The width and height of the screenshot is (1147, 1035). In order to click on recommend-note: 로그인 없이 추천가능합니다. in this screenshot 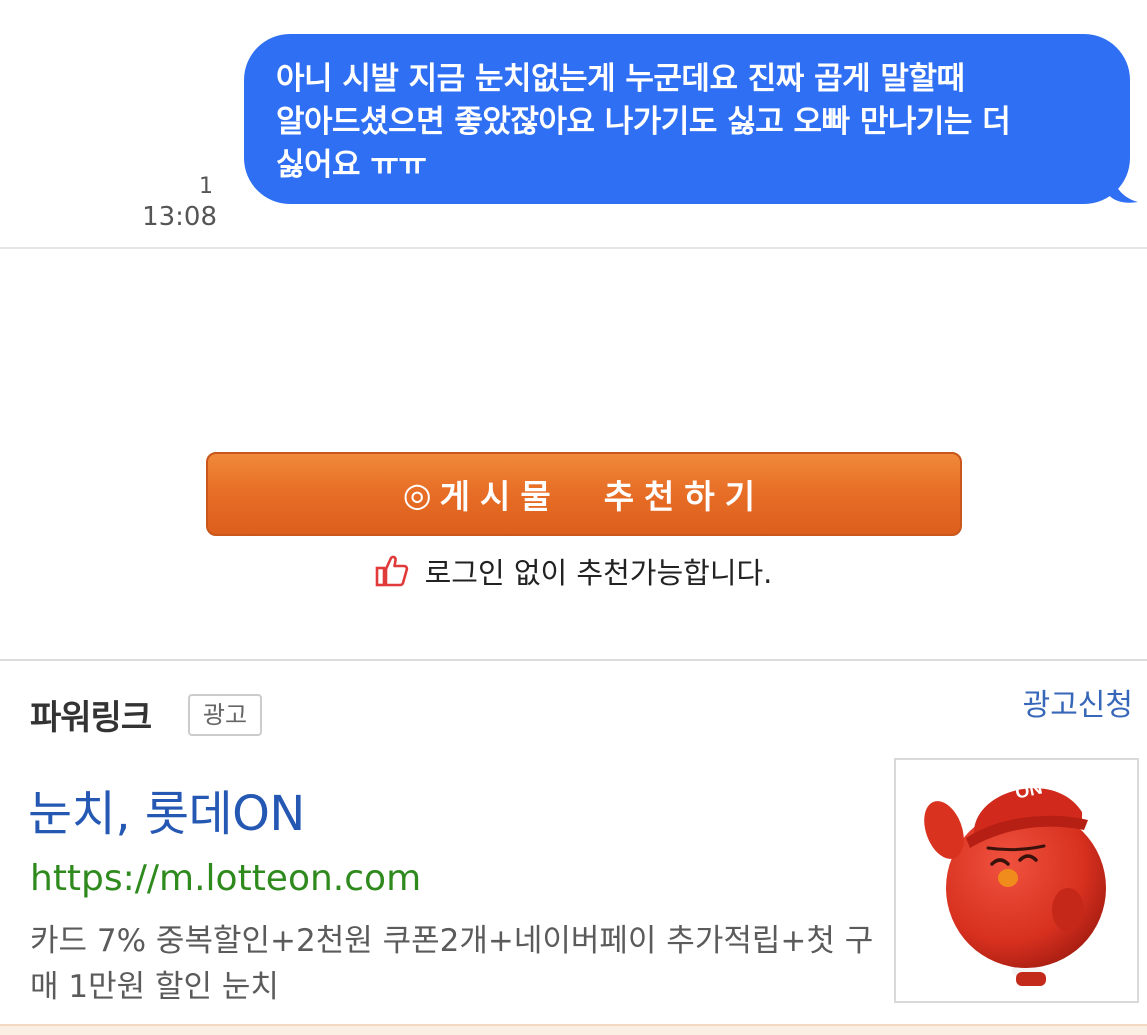, I will do `click(573, 571)`.